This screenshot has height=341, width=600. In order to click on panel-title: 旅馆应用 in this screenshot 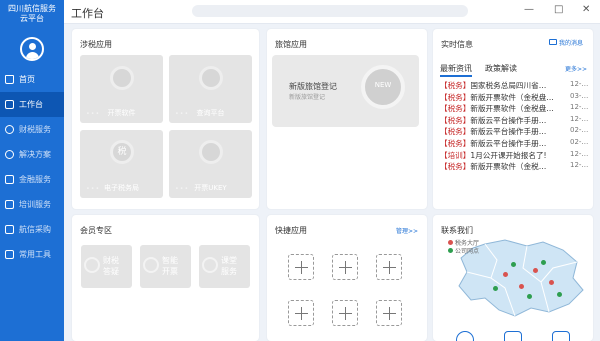, I will do `click(291, 44)`.